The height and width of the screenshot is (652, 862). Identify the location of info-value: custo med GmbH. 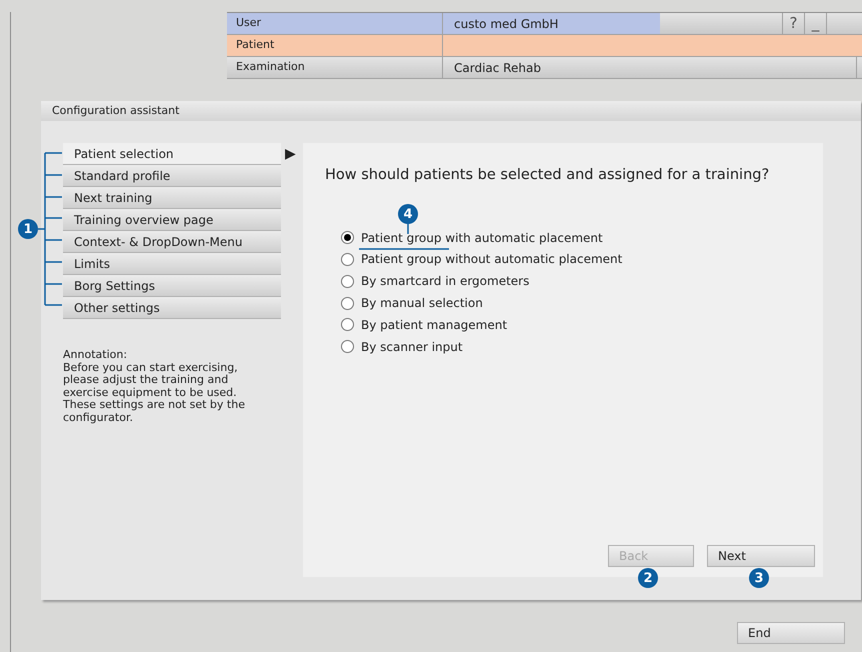
(551, 23).